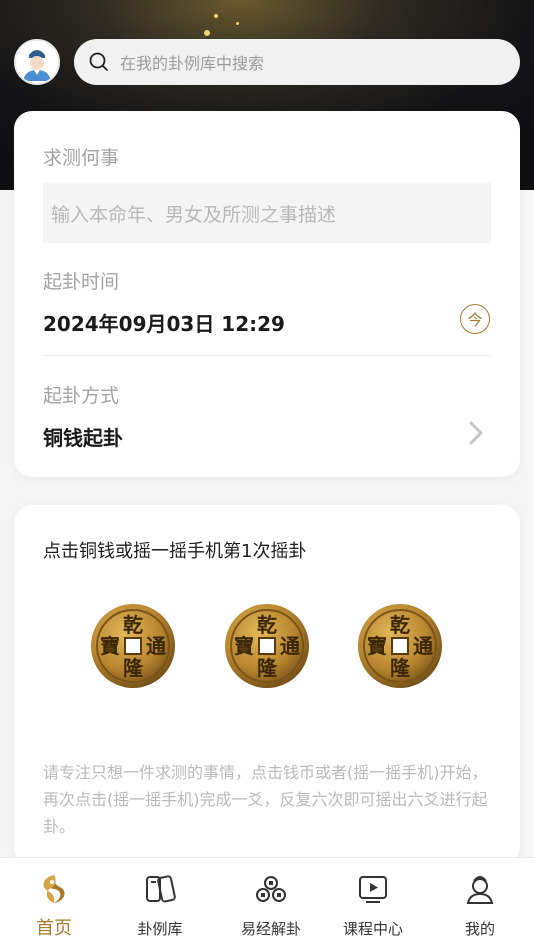  Describe the element at coordinates (480, 890) in the screenshot. I see `profile-icon` at that location.